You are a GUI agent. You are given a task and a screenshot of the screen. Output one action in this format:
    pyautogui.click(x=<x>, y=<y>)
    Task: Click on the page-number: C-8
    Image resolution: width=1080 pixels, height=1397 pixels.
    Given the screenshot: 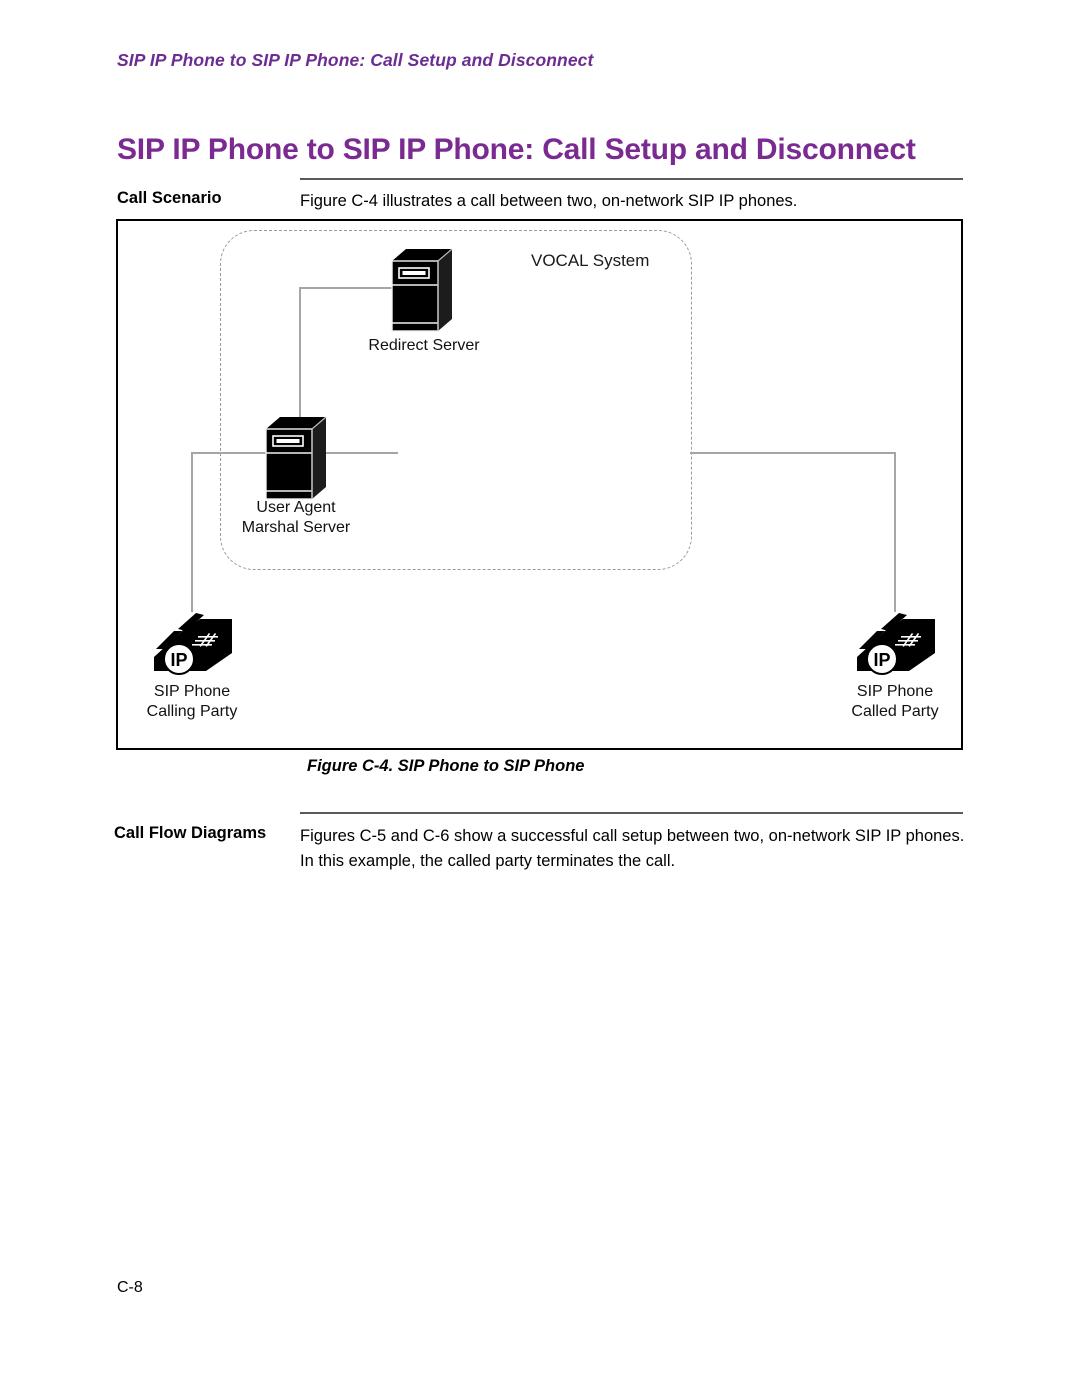 What is the action you would take?
    pyautogui.click(x=130, y=1287)
    